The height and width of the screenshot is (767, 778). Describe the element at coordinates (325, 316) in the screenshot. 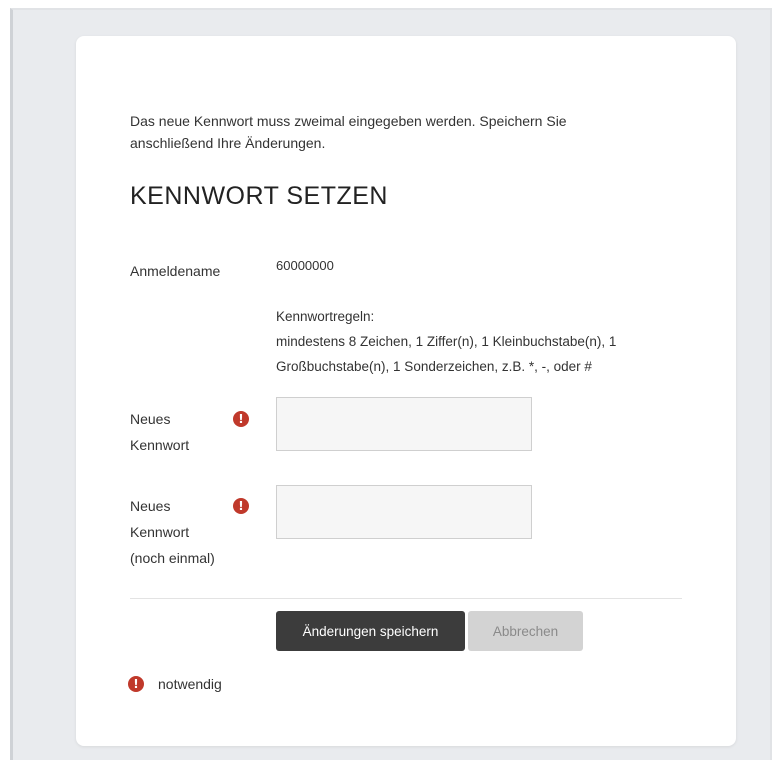

I see `password-rules-heading: Kennwortregeln:` at that location.